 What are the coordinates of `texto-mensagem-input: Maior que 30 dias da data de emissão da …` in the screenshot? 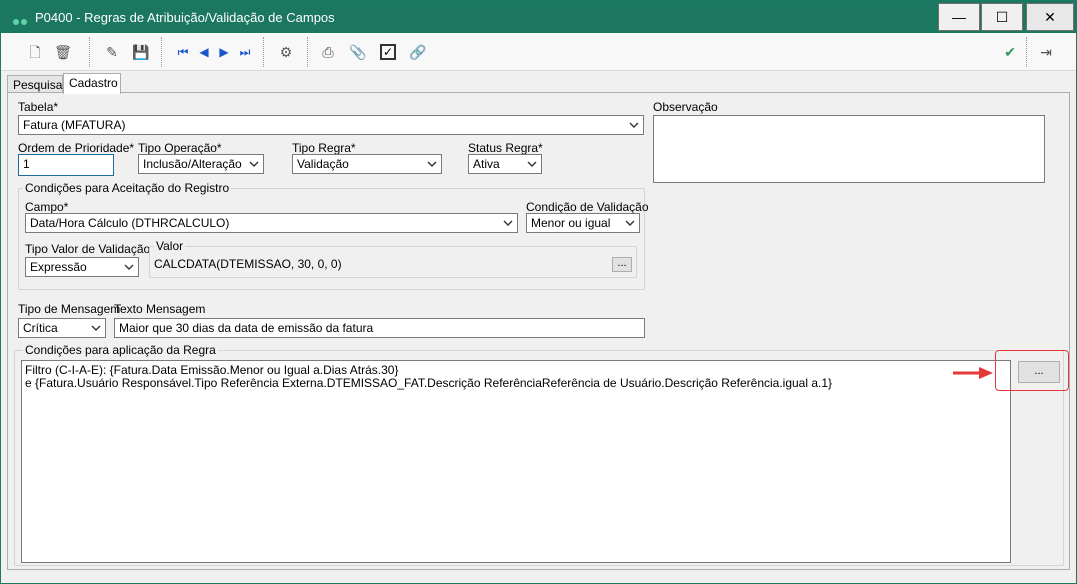 It's located at (379, 328).